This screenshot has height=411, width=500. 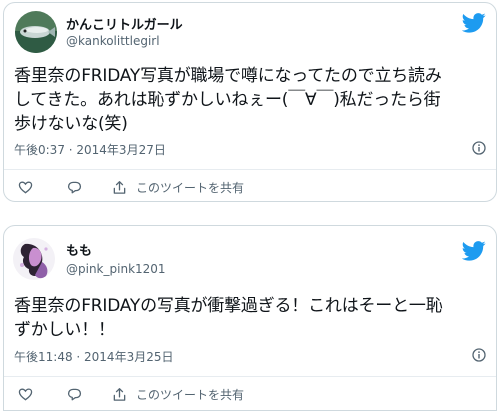 I want to click on tweet-text-line: 歩けないな(笑), so click(x=71, y=124).